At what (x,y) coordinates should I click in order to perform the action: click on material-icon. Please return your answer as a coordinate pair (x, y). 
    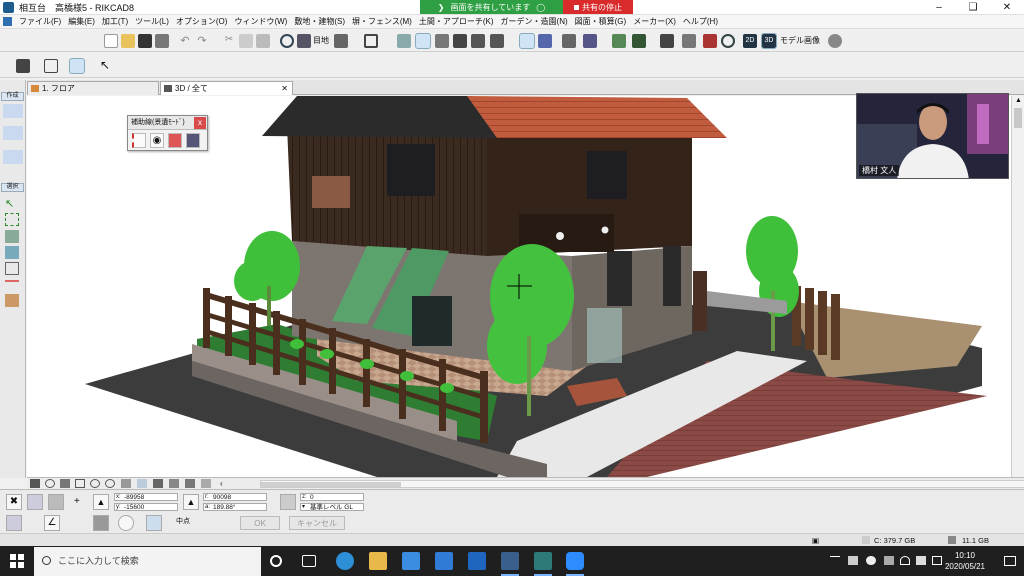
    Looking at the image, I should click on (619, 41).